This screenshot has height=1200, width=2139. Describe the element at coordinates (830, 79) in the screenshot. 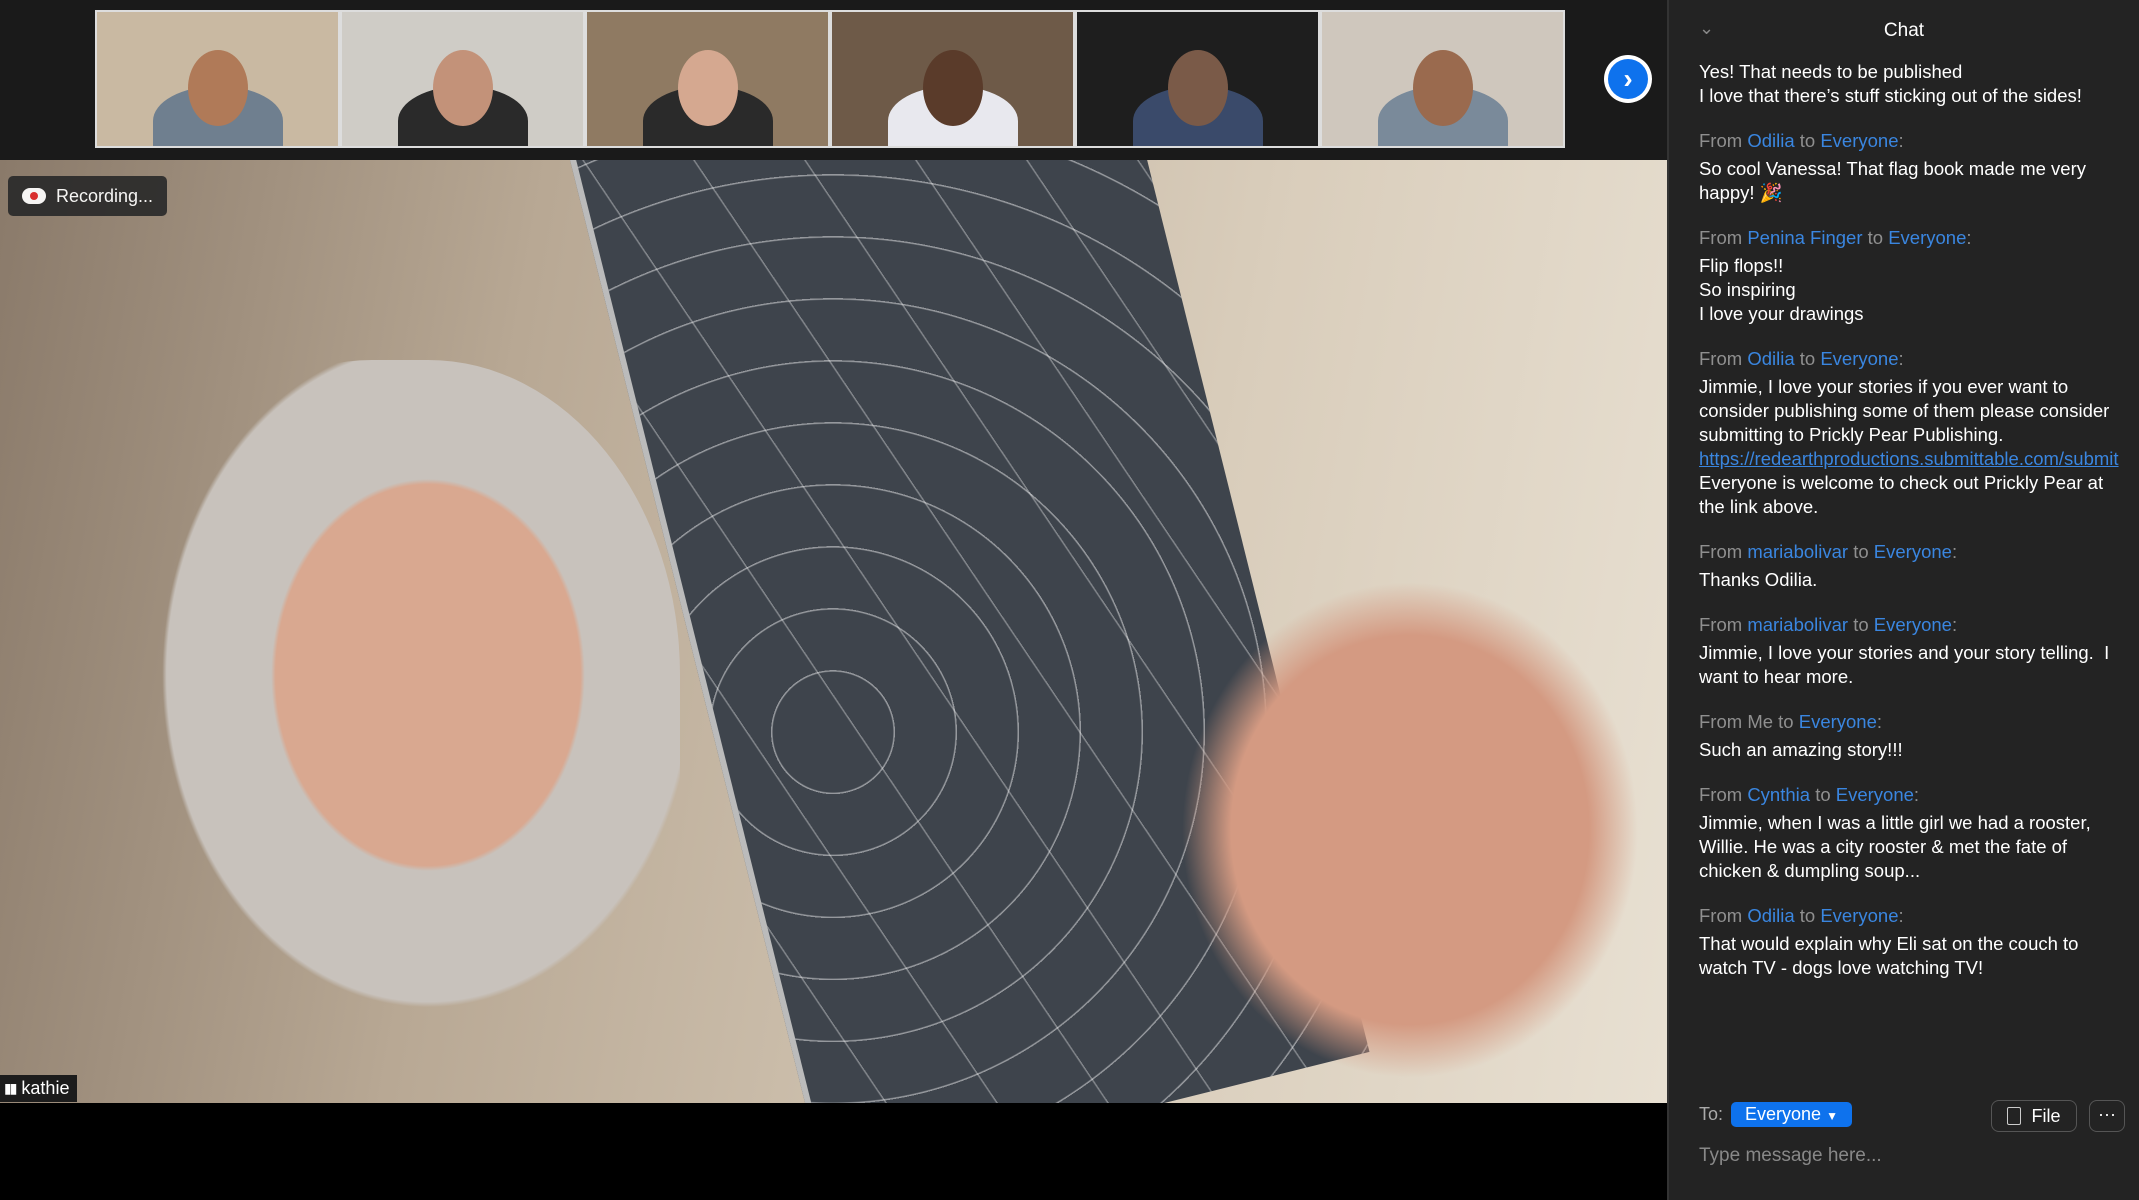

I see `participant-thumbnails` at that location.